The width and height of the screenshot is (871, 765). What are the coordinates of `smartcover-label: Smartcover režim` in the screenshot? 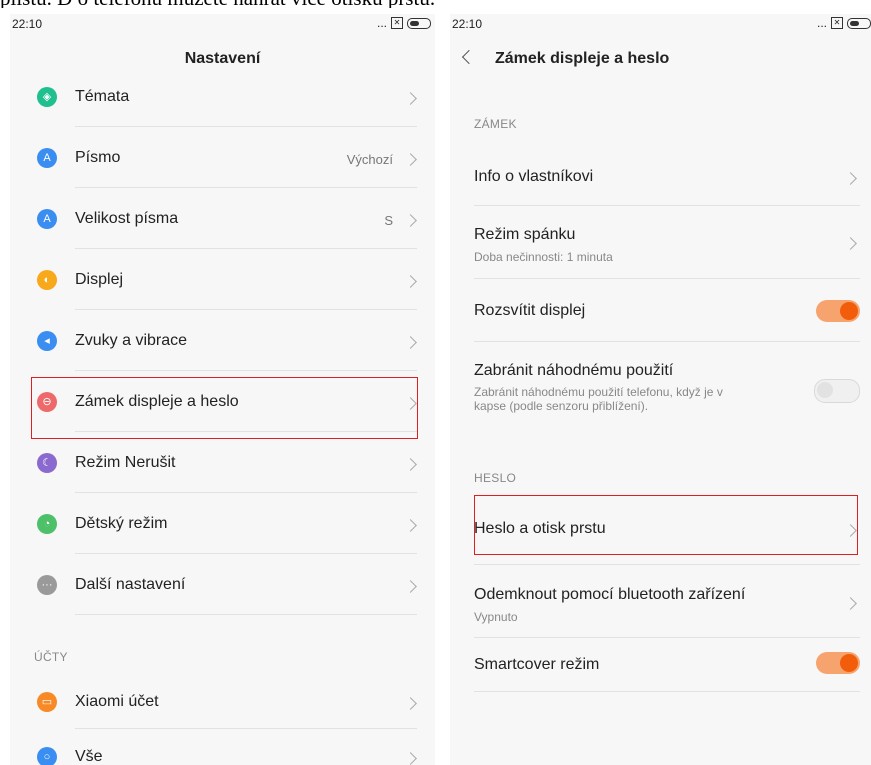 It's located at (537, 664).